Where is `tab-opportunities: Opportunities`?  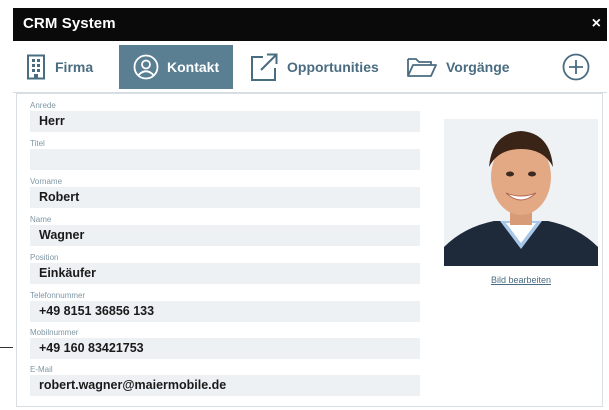
tab-opportunities: Opportunities is located at coordinates (319, 67).